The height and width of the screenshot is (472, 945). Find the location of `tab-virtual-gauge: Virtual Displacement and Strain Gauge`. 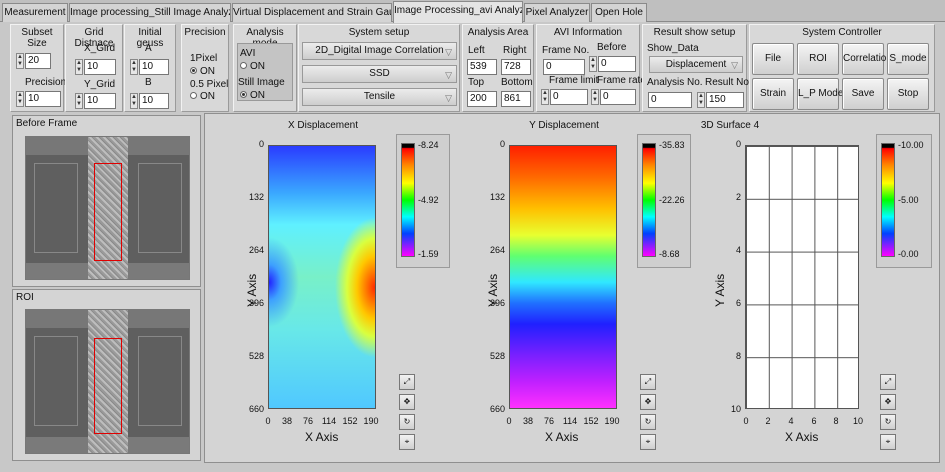

tab-virtual-gauge: Virtual Displacement and Strain Gauge is located at coordinates (312, 12).